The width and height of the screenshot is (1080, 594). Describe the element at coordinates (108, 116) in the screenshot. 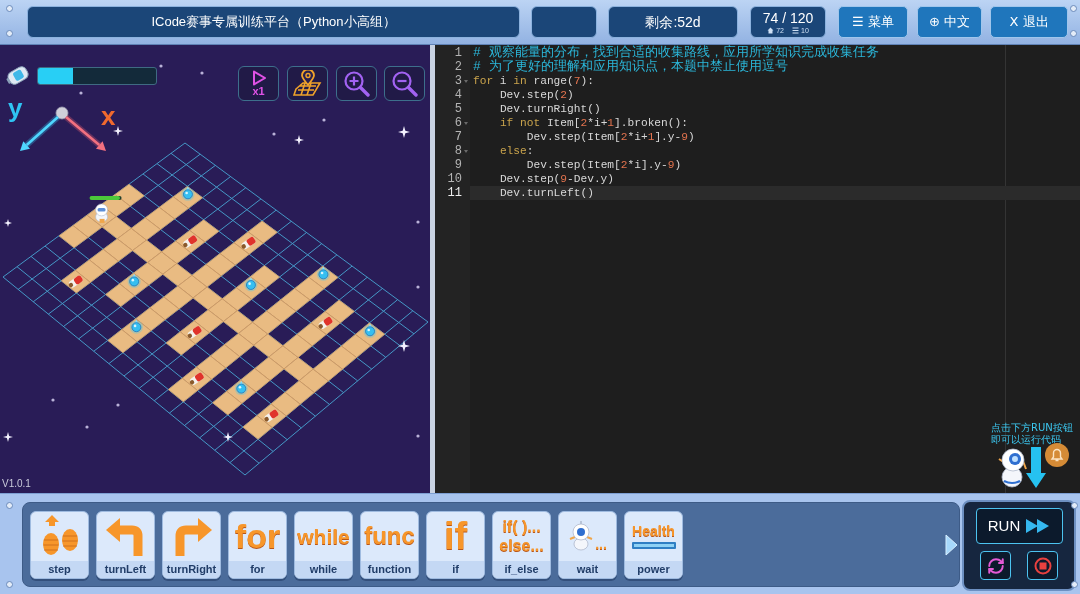

I see `axis-label: x` at that location.